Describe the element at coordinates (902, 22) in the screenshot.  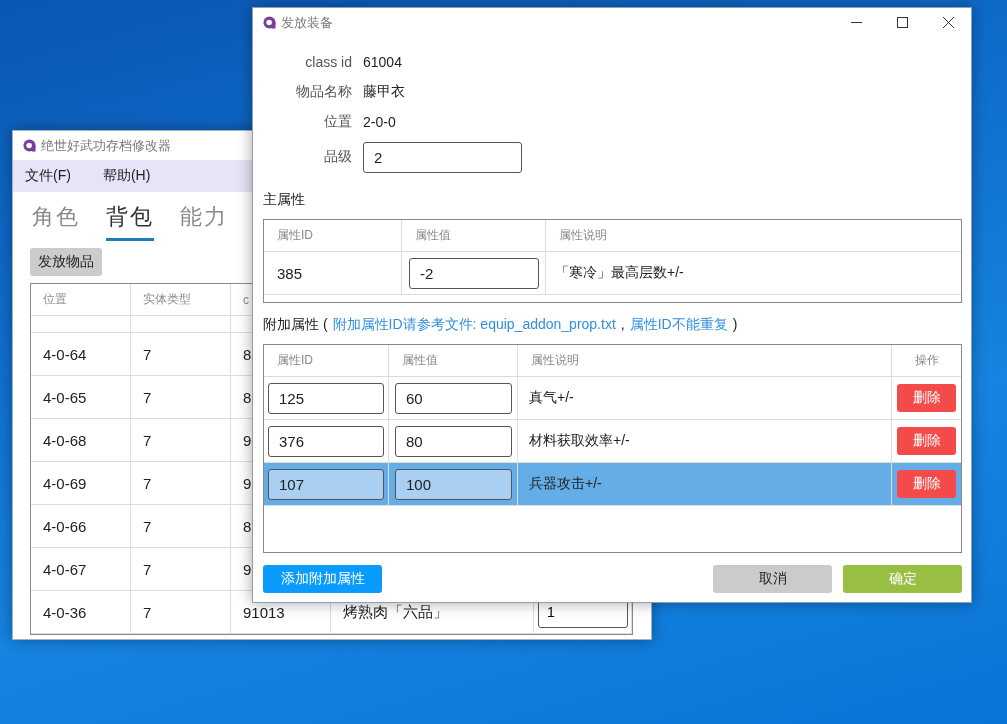
I see `maximize-icon` at that location.